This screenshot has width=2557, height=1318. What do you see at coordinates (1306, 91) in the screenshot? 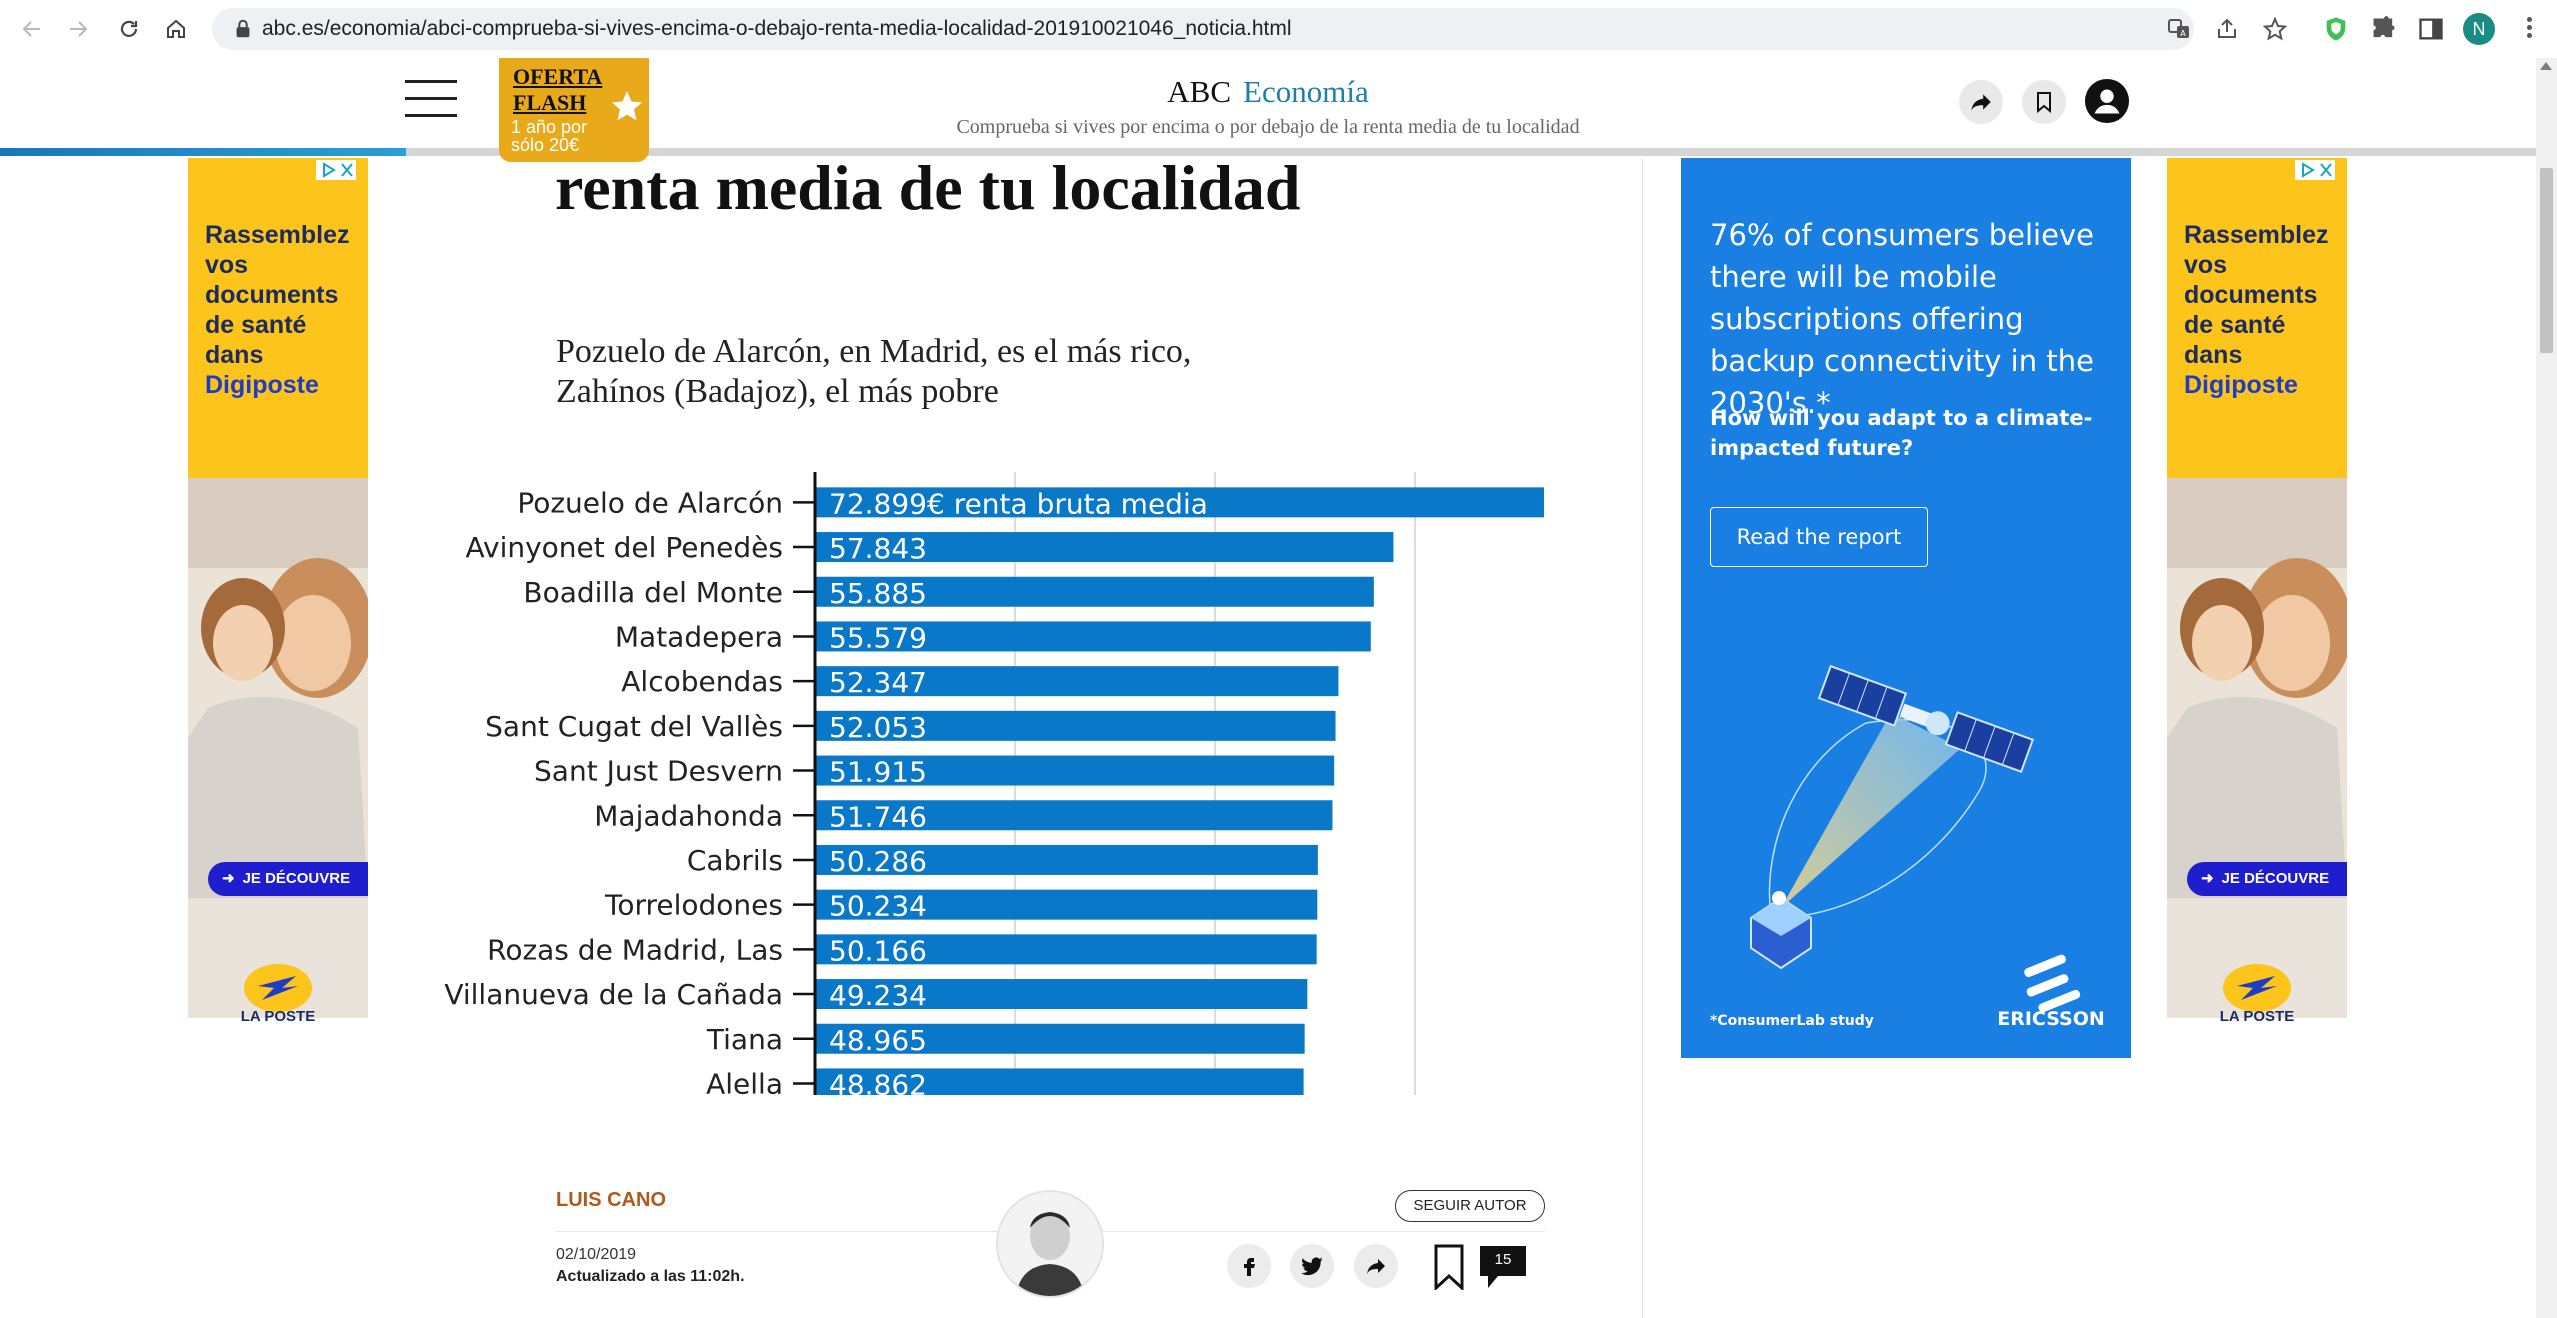
I see `section-name: Economía` at bounding box center [1306, 91].